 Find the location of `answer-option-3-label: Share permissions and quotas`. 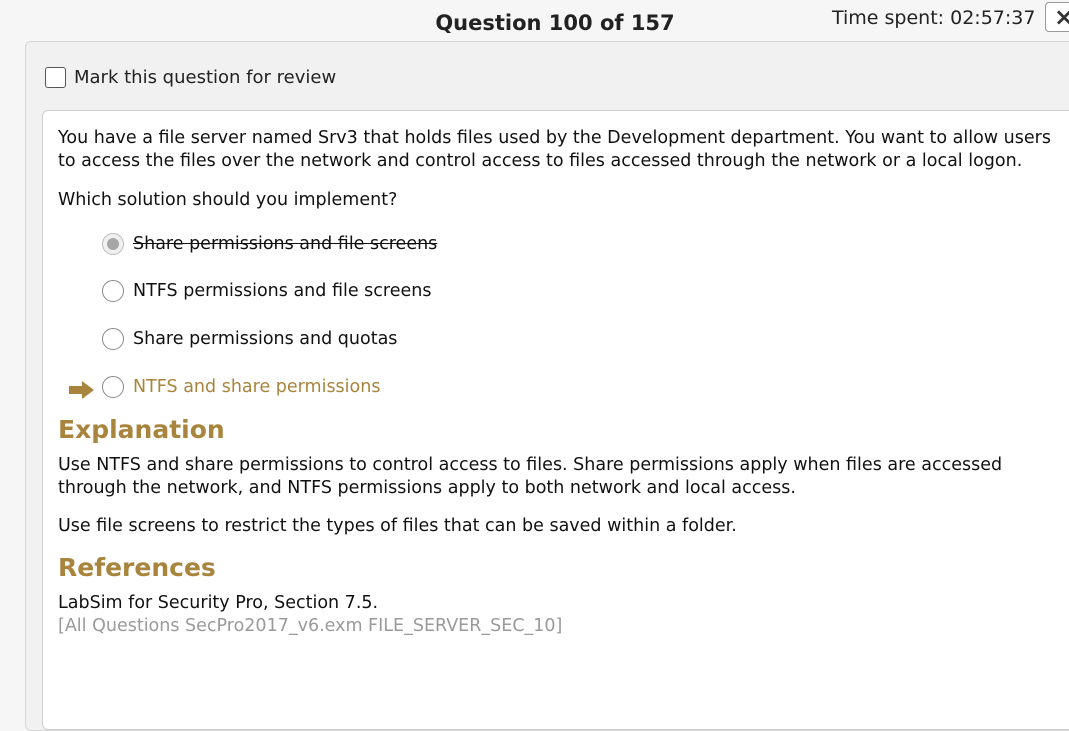

answer-option-3-label: Share permissions and quotas is located at coordinates (265, 339).